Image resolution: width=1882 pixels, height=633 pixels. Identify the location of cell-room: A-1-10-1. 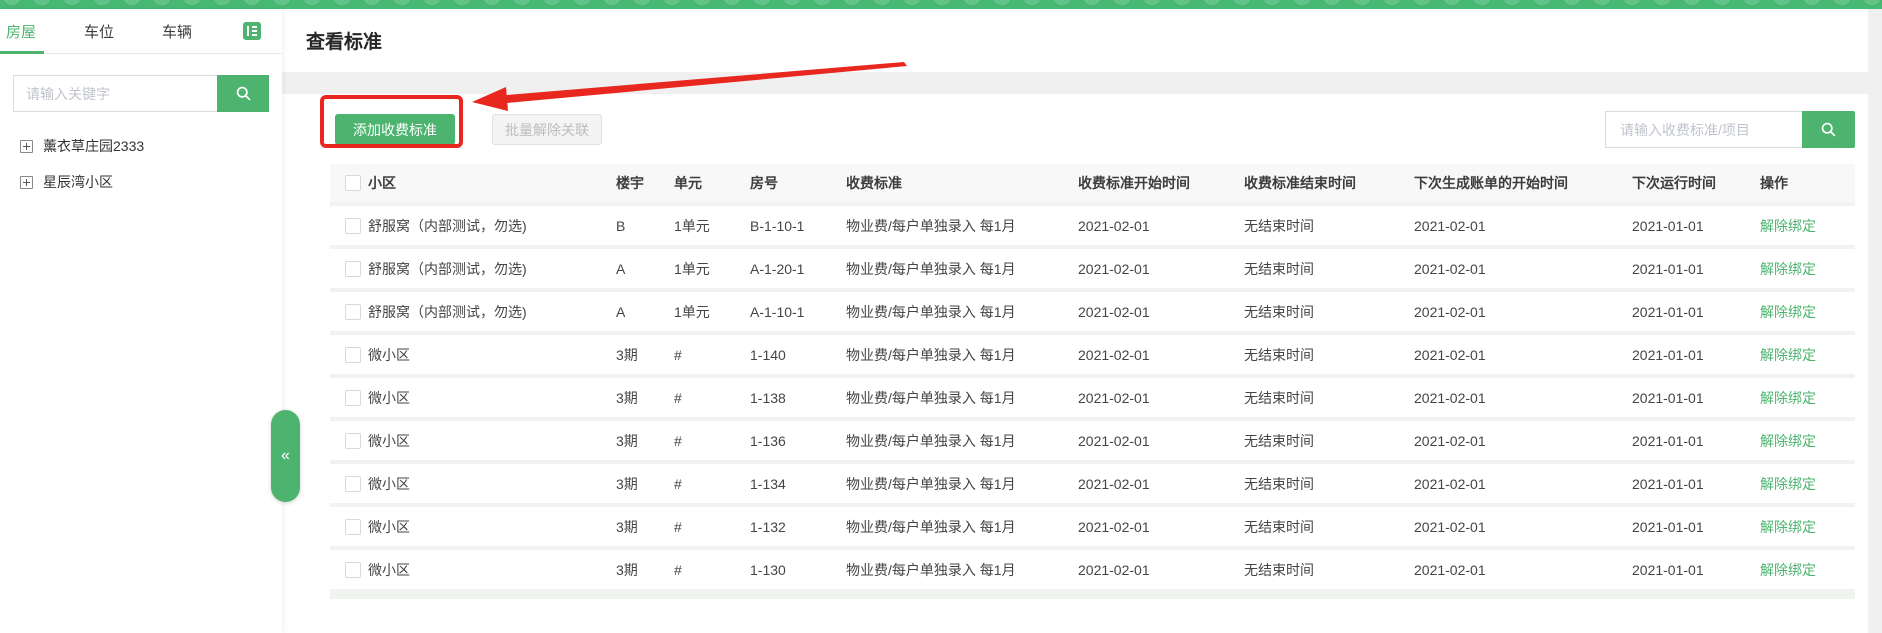
(794, 312).